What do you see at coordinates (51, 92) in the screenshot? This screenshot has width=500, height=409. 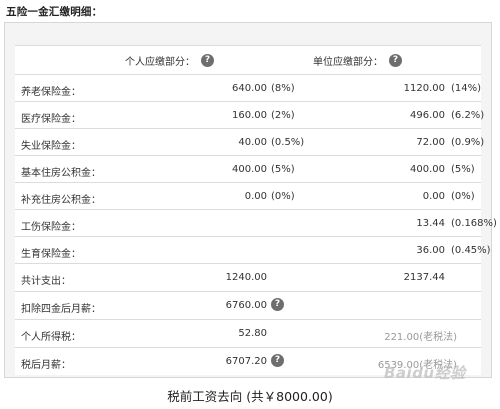 I see `row-label: 养老保险金：` at bounding box center [51, 92].